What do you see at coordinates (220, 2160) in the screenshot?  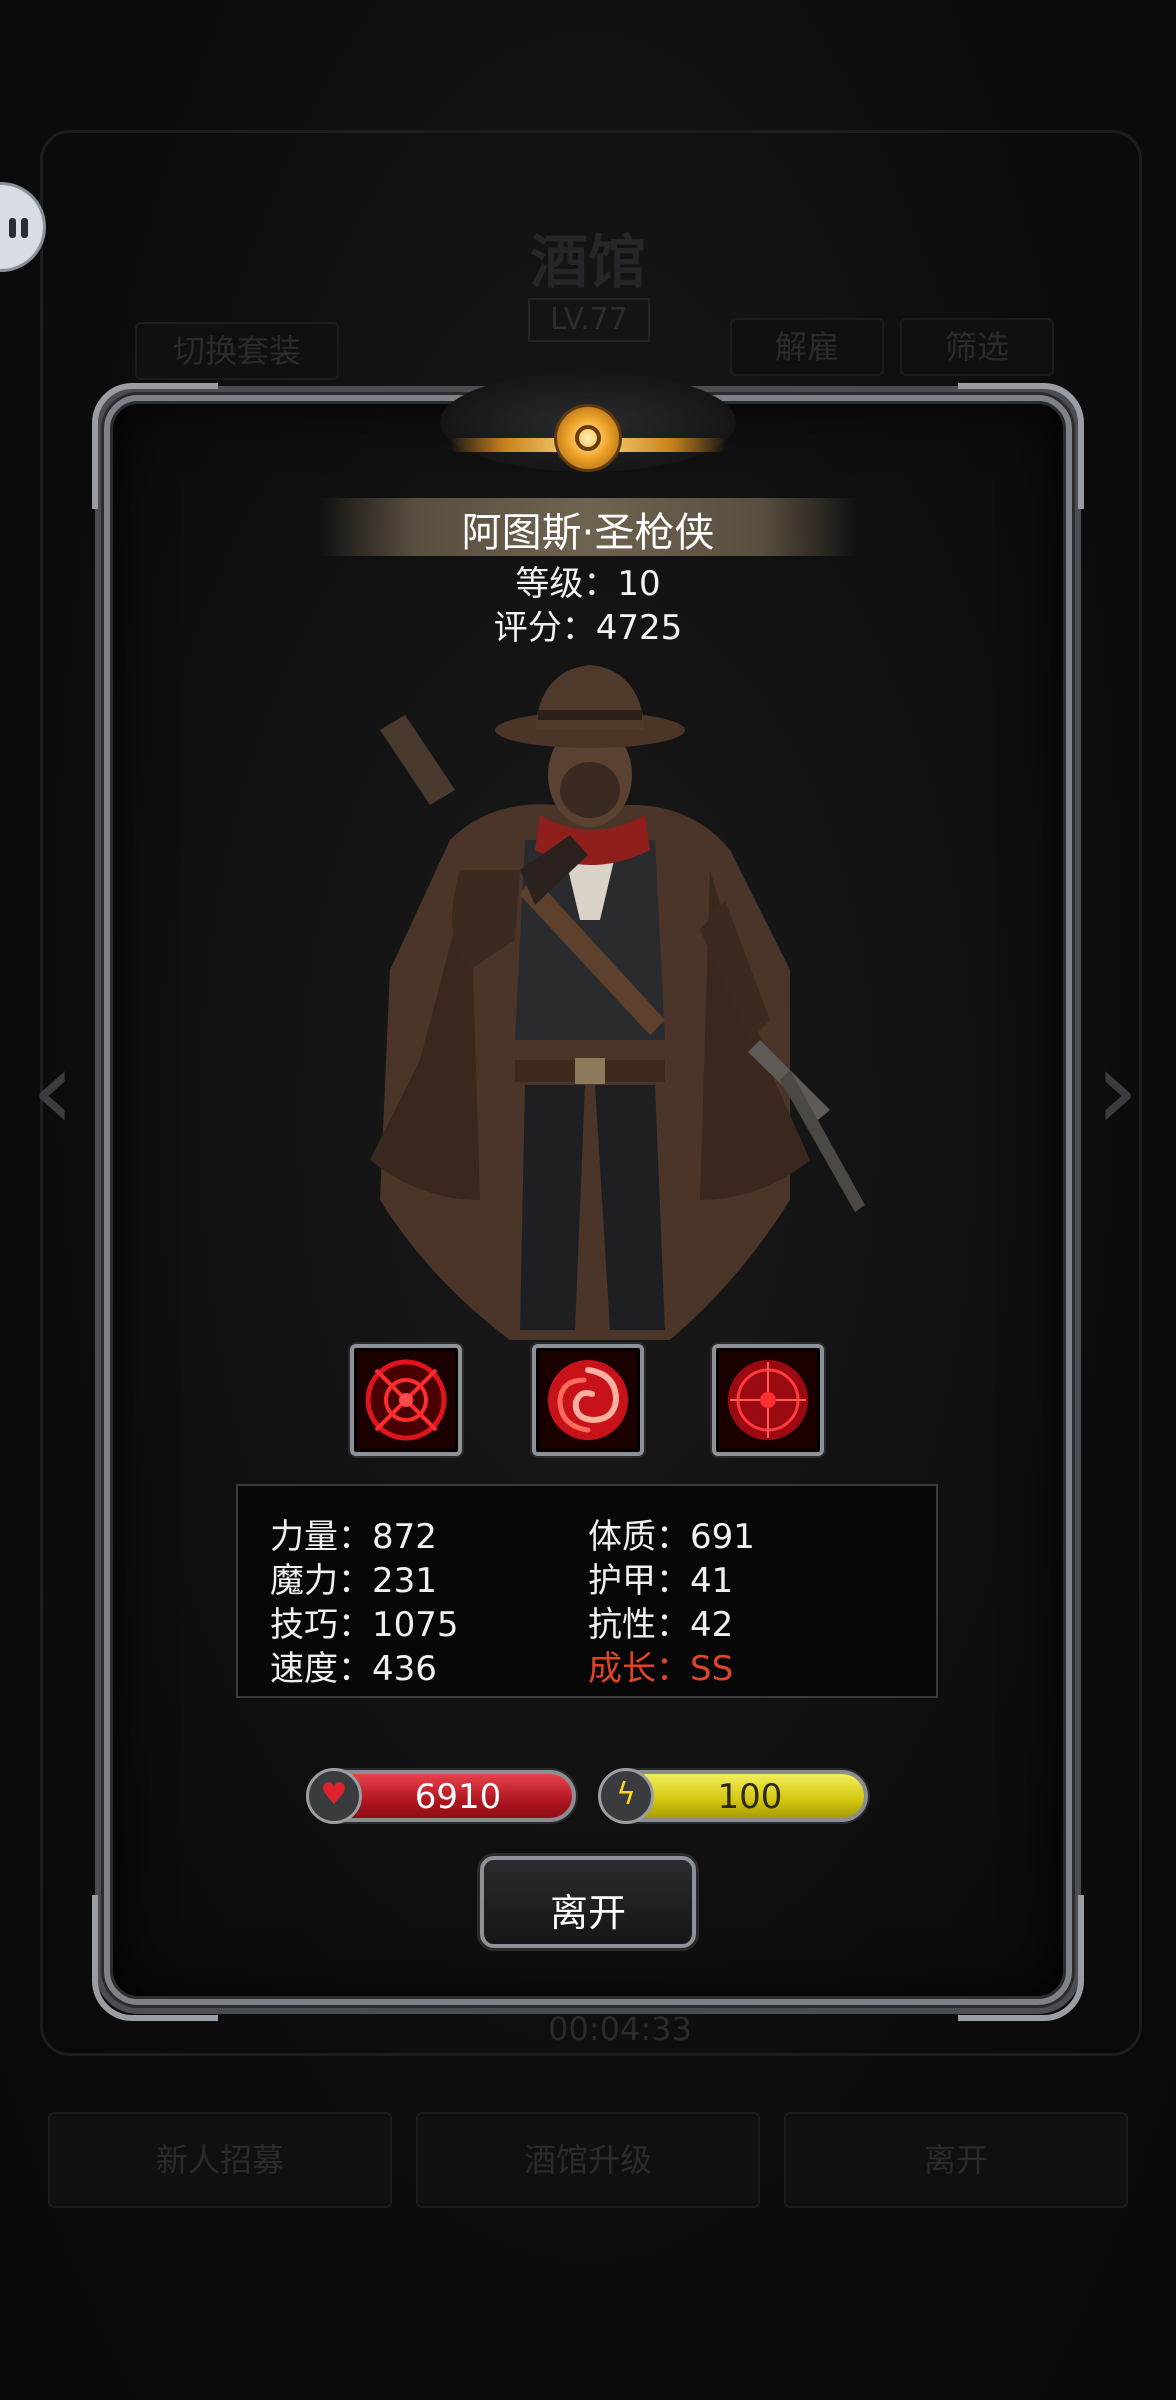 I see `new-recruit-button: 新人招募` at bounding box center [220, 2160].